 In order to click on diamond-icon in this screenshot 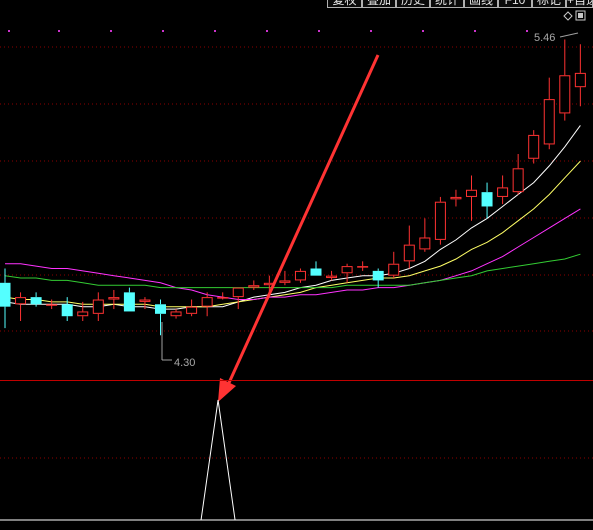, I will do `click(568, 16)`.